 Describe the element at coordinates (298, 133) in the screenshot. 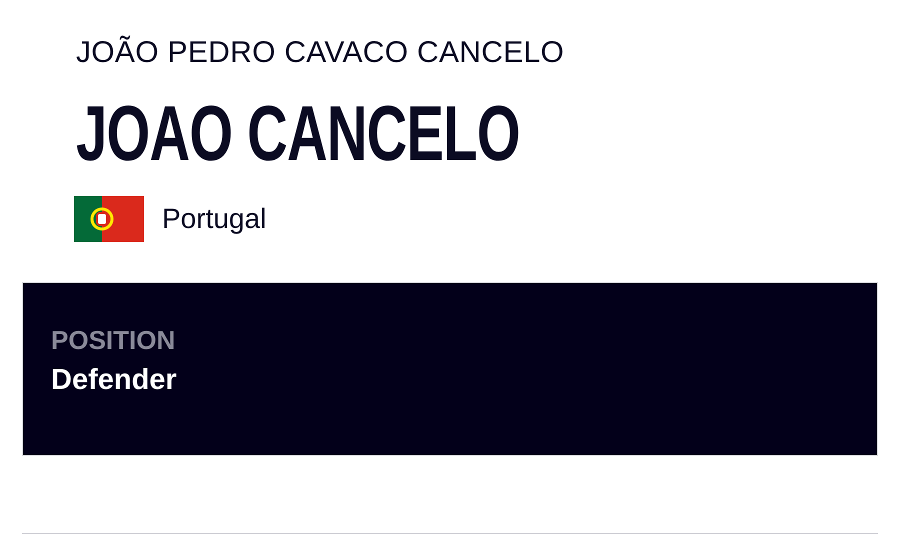

I see `player-name: JOAO CANCELO` at that location.